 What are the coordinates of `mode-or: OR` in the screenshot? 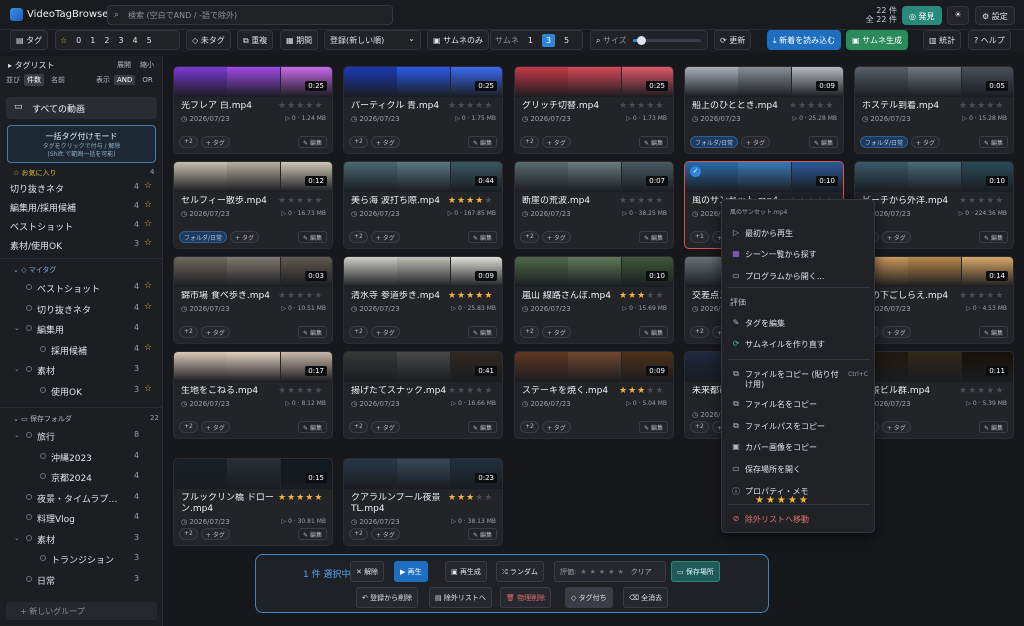 It's located at (147, 80).